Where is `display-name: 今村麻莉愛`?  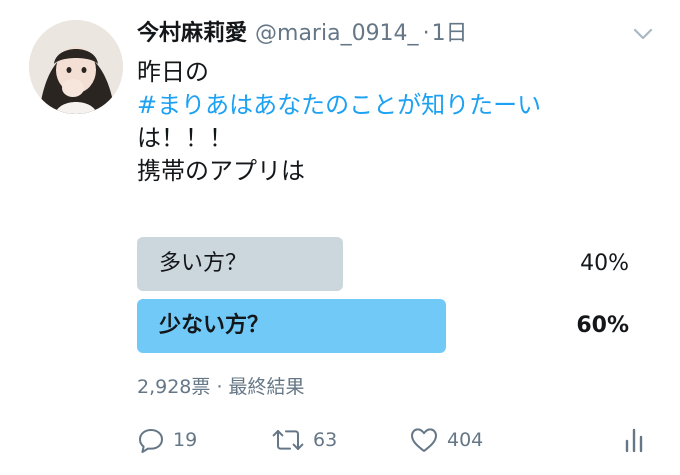
display-name: 今村麻莉愛 is located at coordinates (192, 34).